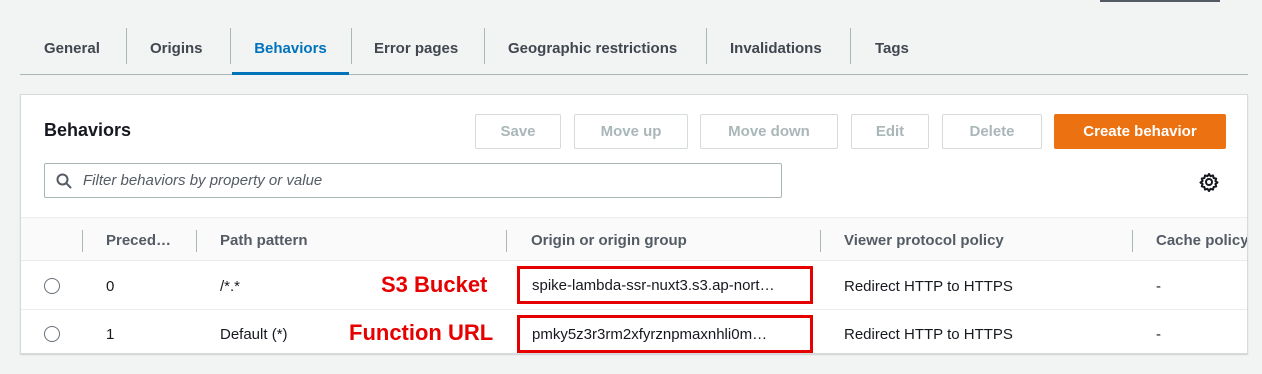 Image resolution: width=1262 pixels, height=374 pixels. I want to click on column-header-path-pattern: Path pattern, so click(264, 240).